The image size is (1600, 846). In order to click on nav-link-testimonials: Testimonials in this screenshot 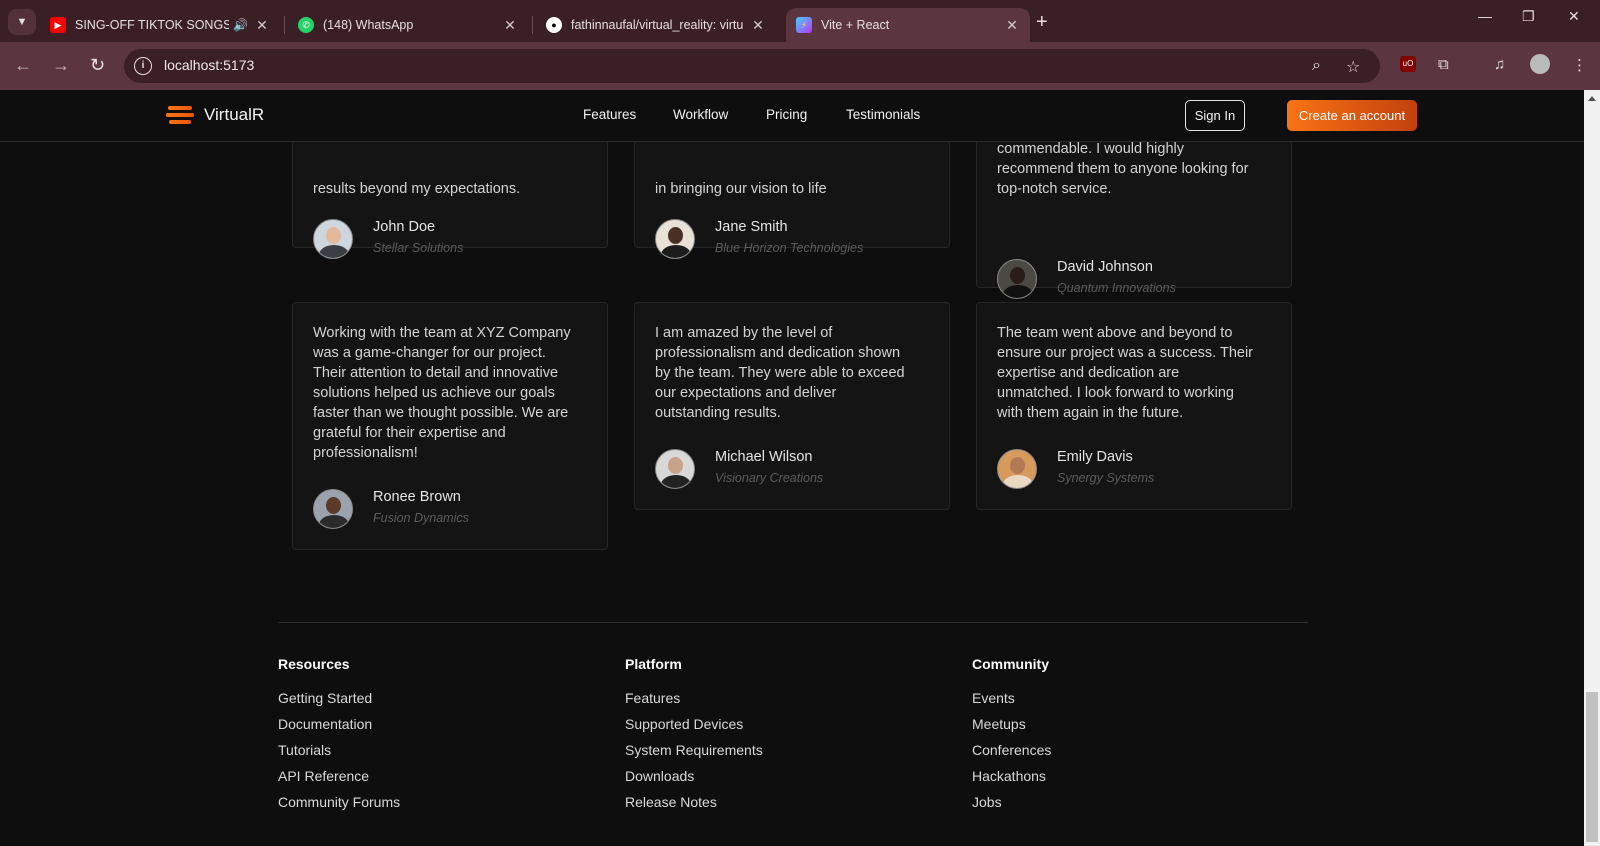, I will do `click(883, 114)`.